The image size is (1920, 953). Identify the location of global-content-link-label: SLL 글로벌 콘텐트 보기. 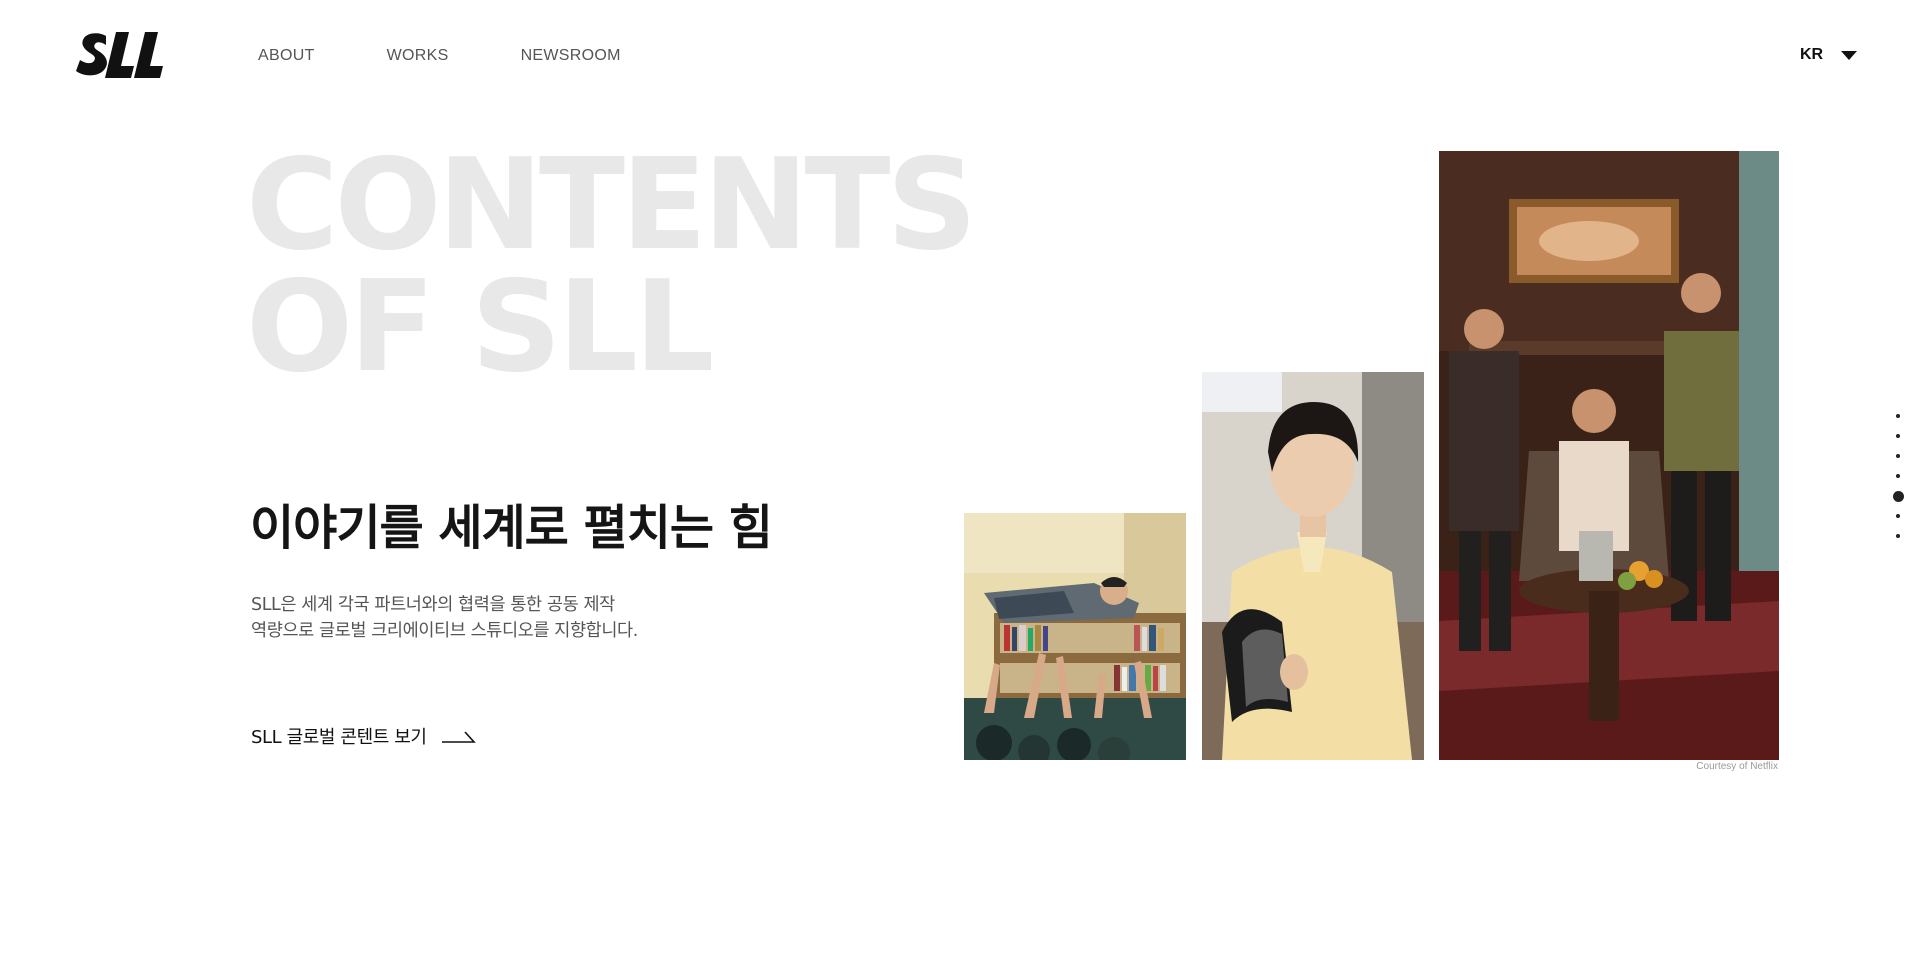
(339, 737).